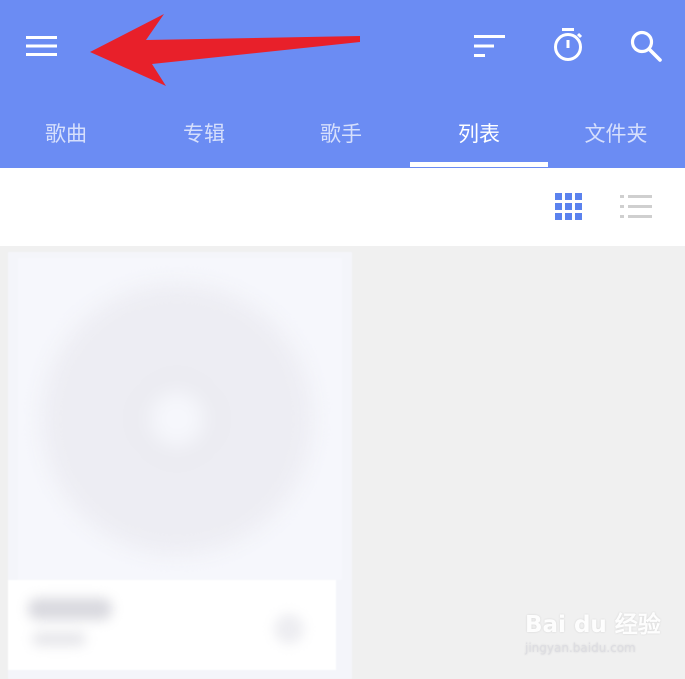 This screenshot has width=685, height=679. Describe the element at coordinates (66, 133) in the screenshot. I see `tab-songs: 歌曲` at that location.